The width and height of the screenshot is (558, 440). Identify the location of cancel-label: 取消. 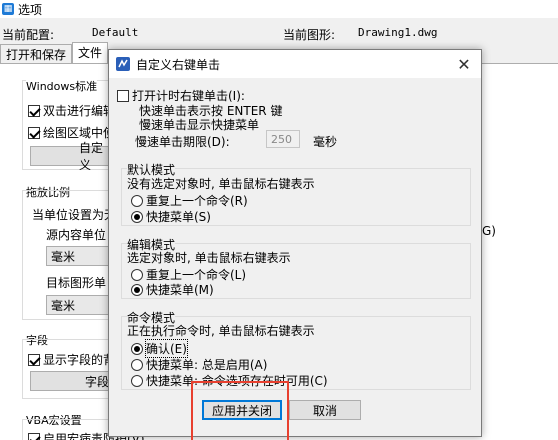
(324, 410).